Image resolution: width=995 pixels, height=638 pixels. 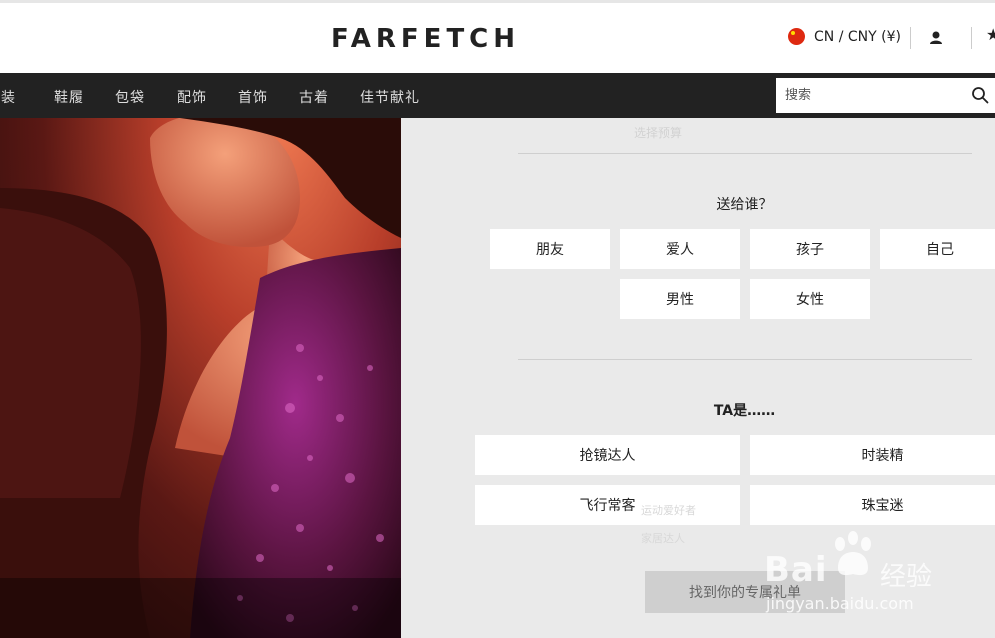 What do you see at coordinates (192, 97) in the screenshot?
I see `nav-item-accessories: 配饰` at bounding box center [192, 97].